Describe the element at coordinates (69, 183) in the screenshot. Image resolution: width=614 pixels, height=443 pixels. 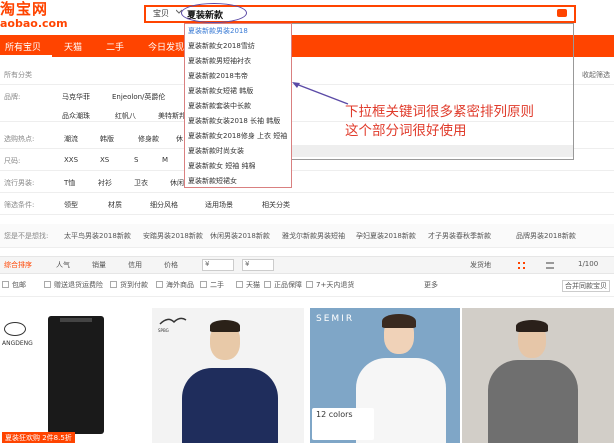
I see `menswear-option: T恤` at that location.